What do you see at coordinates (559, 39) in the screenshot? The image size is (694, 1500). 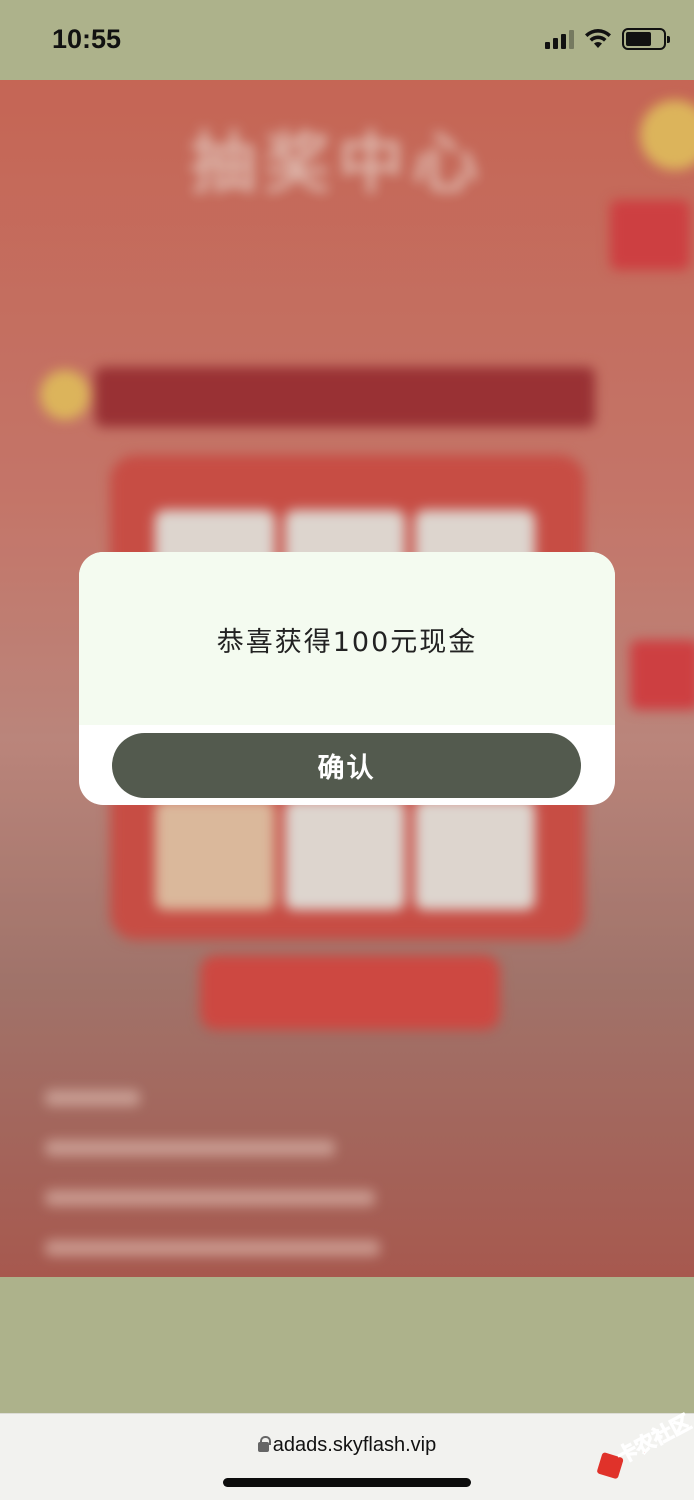 I see `cellular-signal-icon` at bounding box center [559, 39].